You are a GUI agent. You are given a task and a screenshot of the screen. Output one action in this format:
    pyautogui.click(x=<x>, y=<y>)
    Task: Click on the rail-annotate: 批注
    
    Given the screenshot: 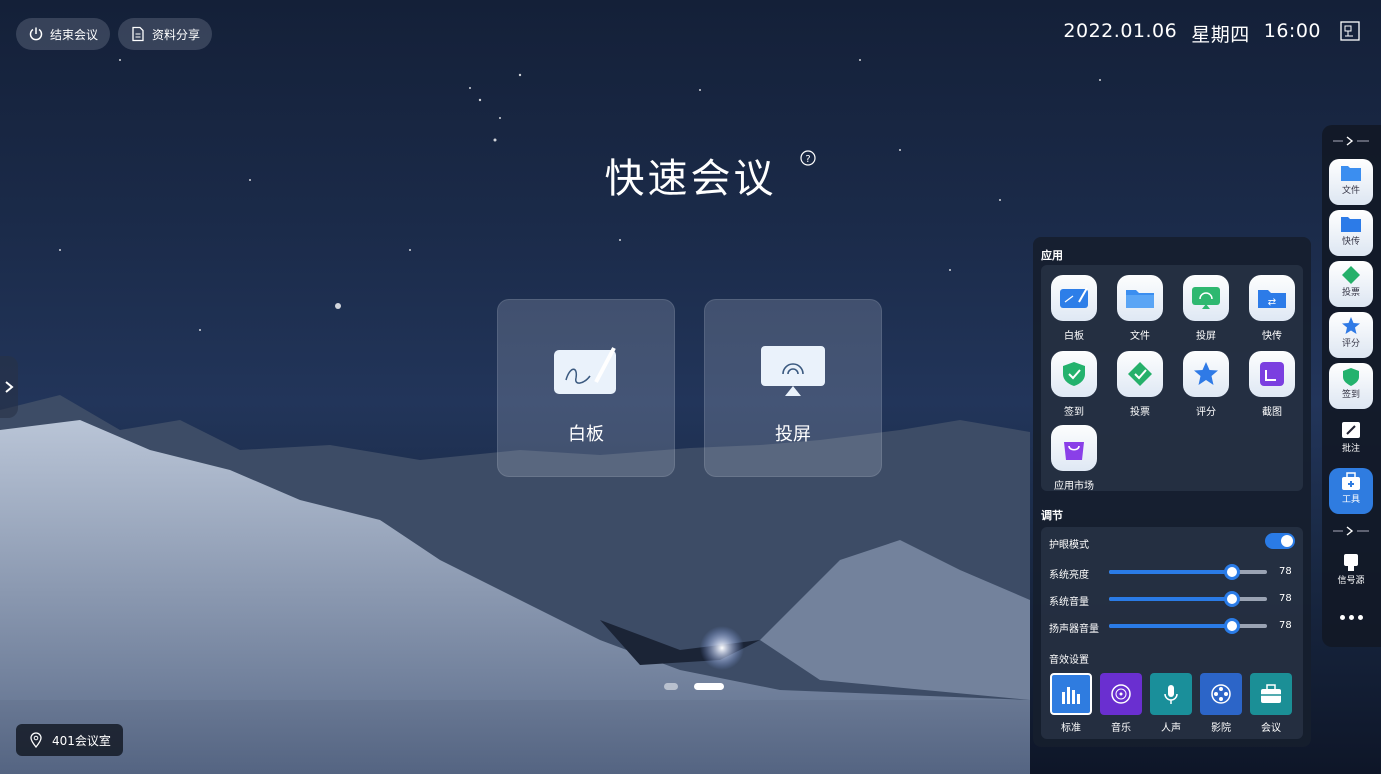 What is the action you would take?
    pyautogui.click(x=1351, y=440)
    